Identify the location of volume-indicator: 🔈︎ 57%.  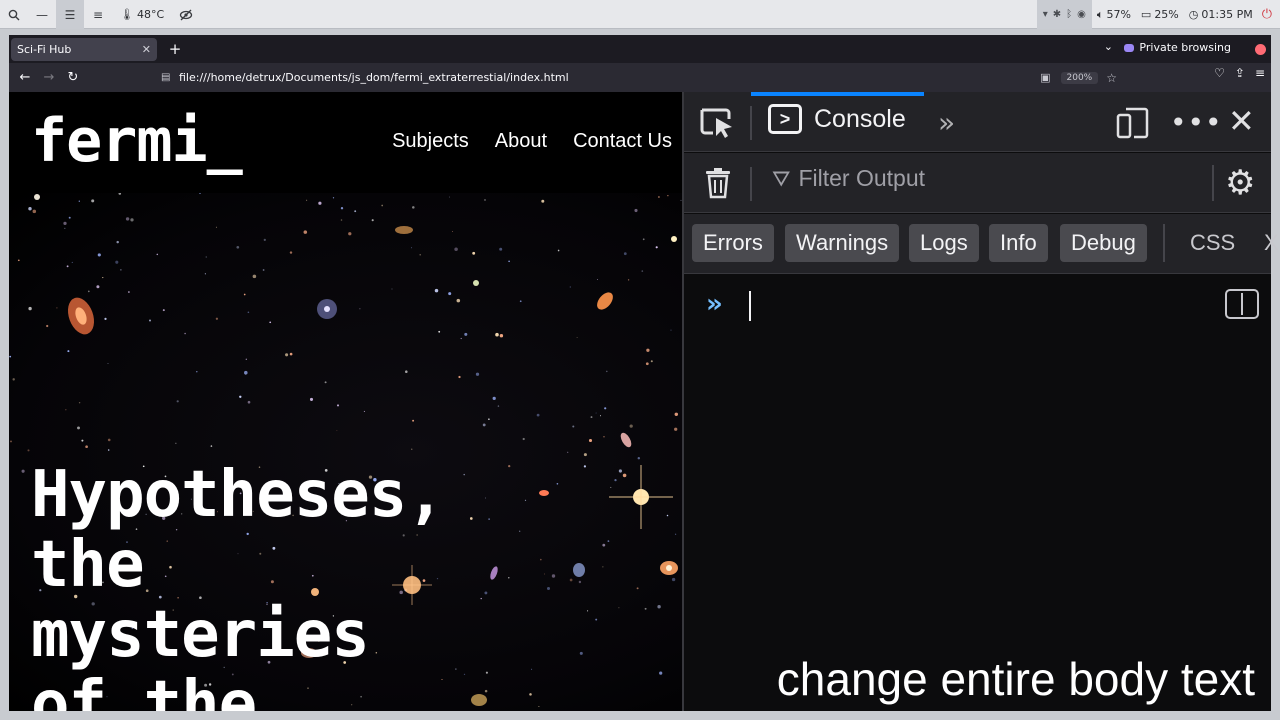
(1114, 15).